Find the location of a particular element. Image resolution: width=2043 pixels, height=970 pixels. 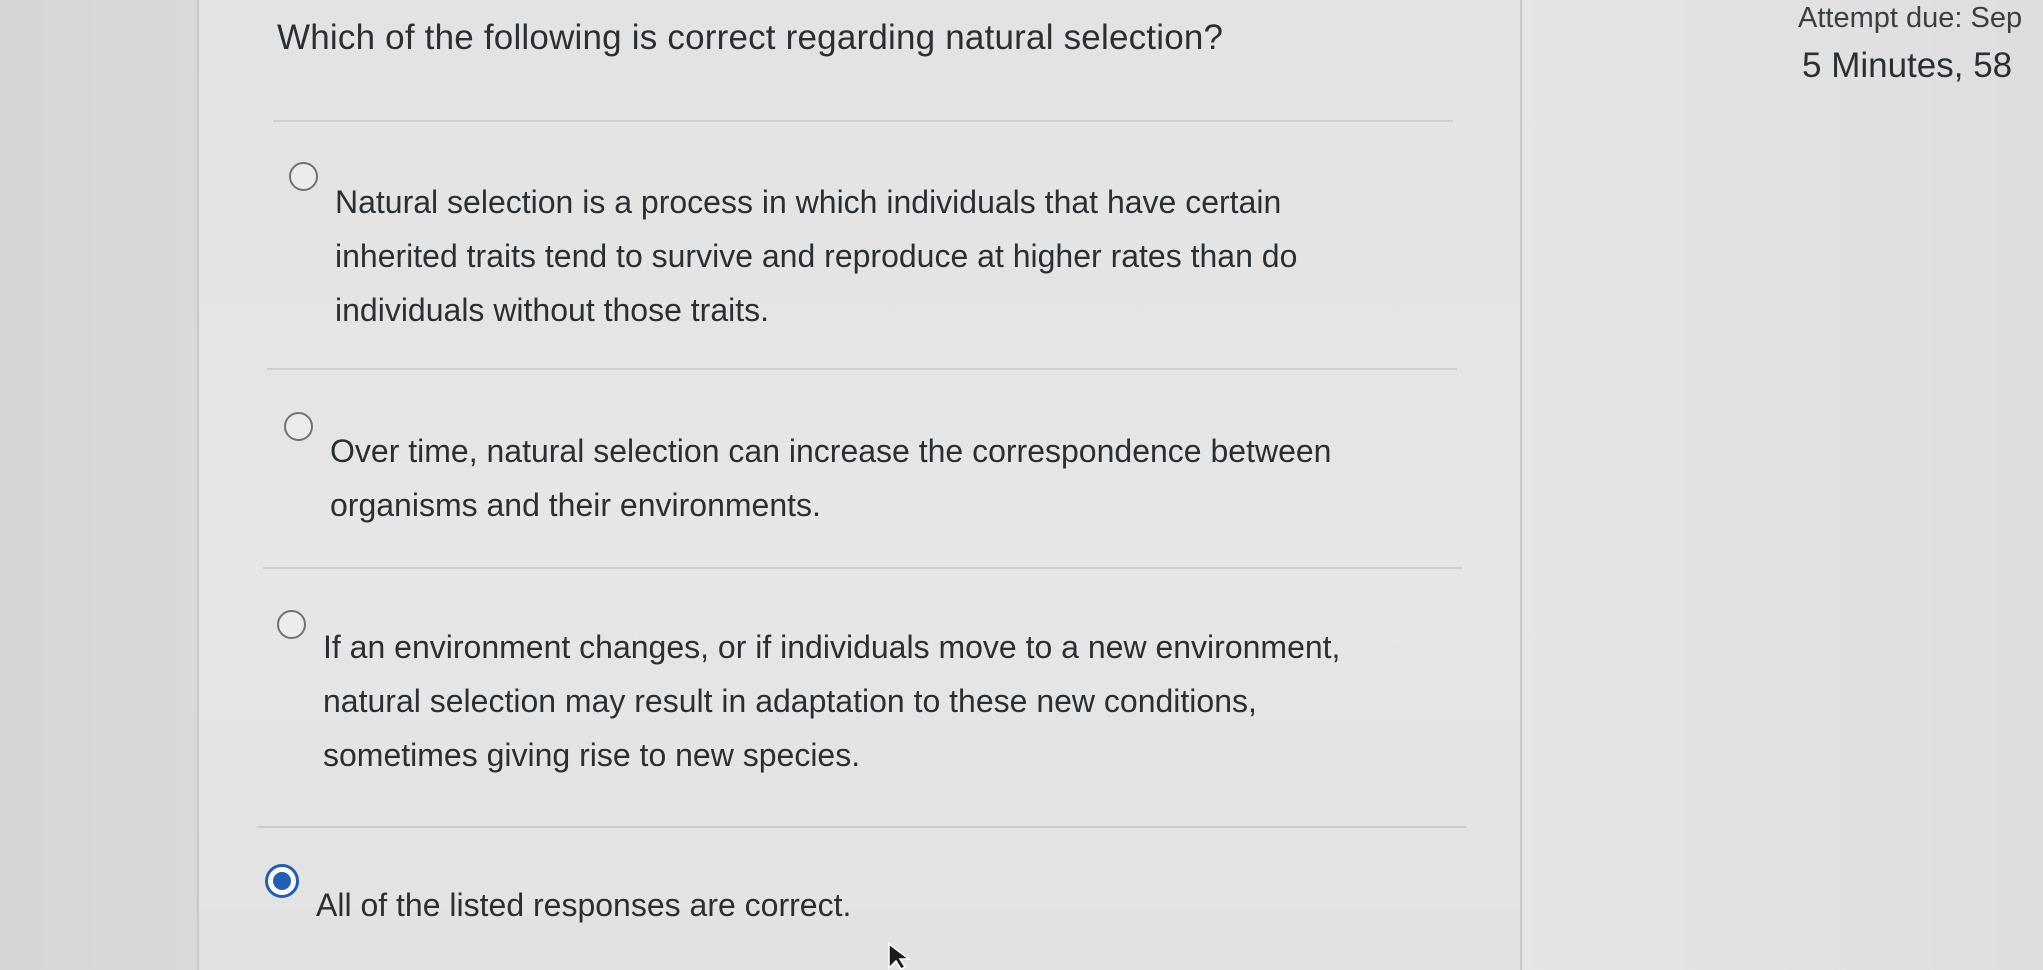

answer-4-text: All of the listed responses are correct. is located at coordinates (583, 905).